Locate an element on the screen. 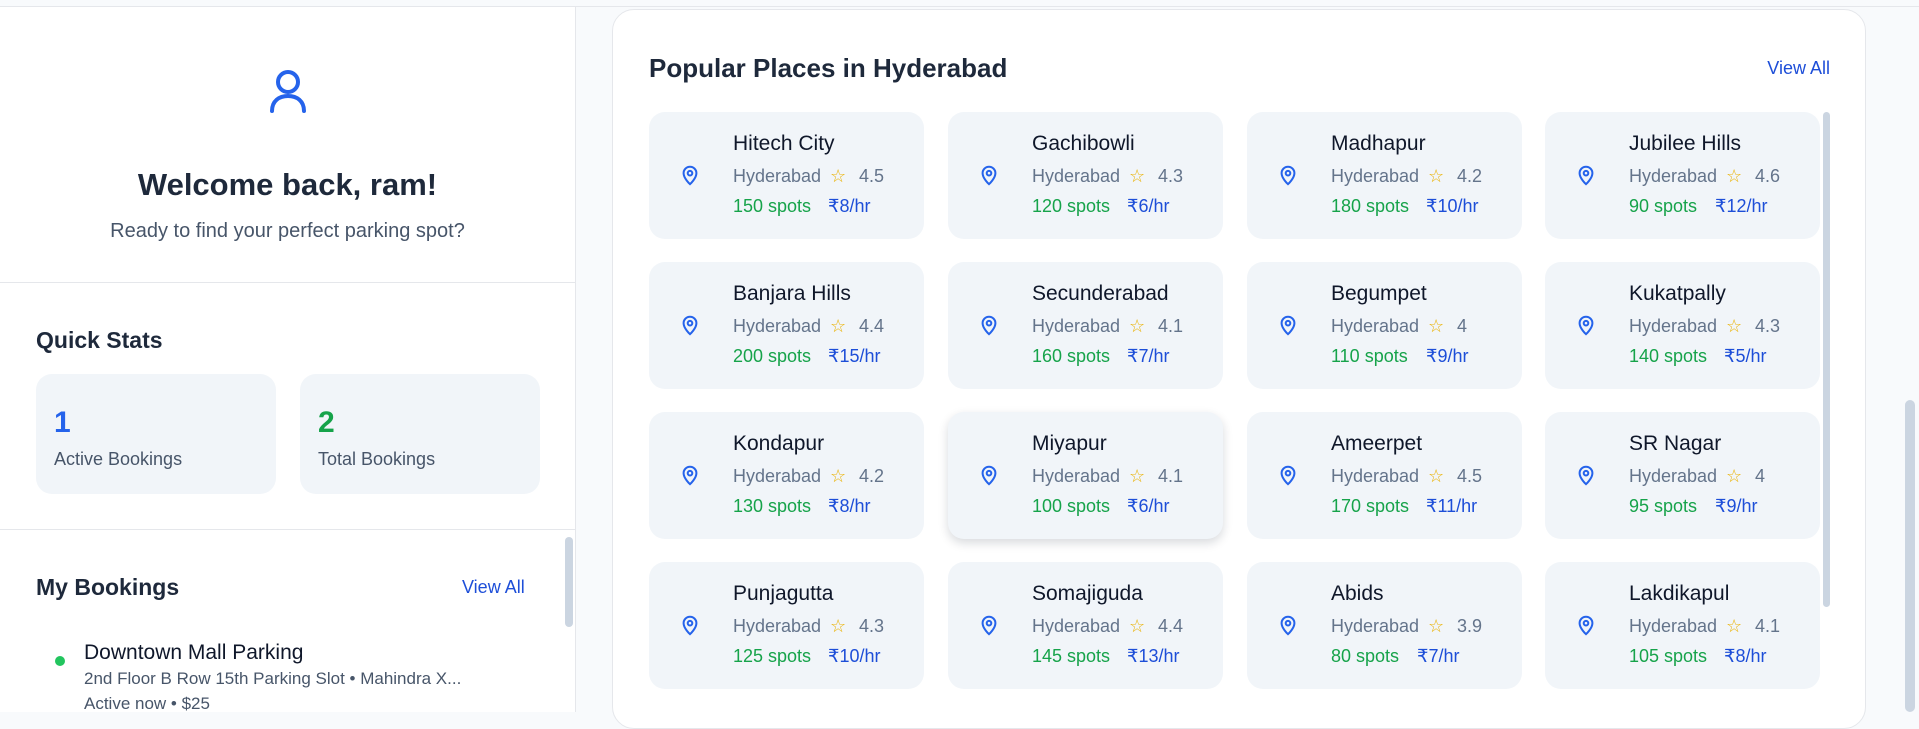 The width and height of the screenshot is (1919, 729). place-card: Secunderabad Hyderabad ☆ 4.1 160 spots ₹7/hr is located at coordinates (1085, 325).